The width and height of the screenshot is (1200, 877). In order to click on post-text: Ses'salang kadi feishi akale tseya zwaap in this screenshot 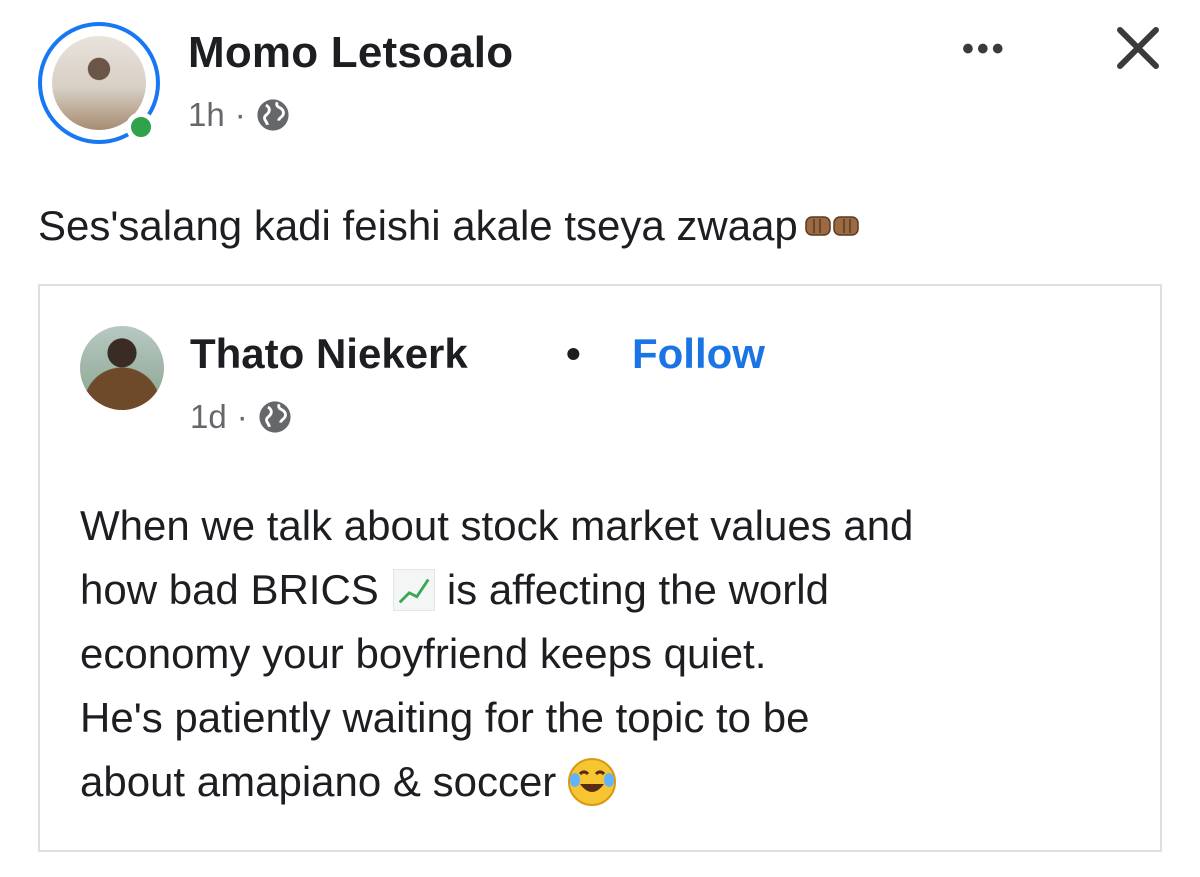, I will do `click(450, 226)`.